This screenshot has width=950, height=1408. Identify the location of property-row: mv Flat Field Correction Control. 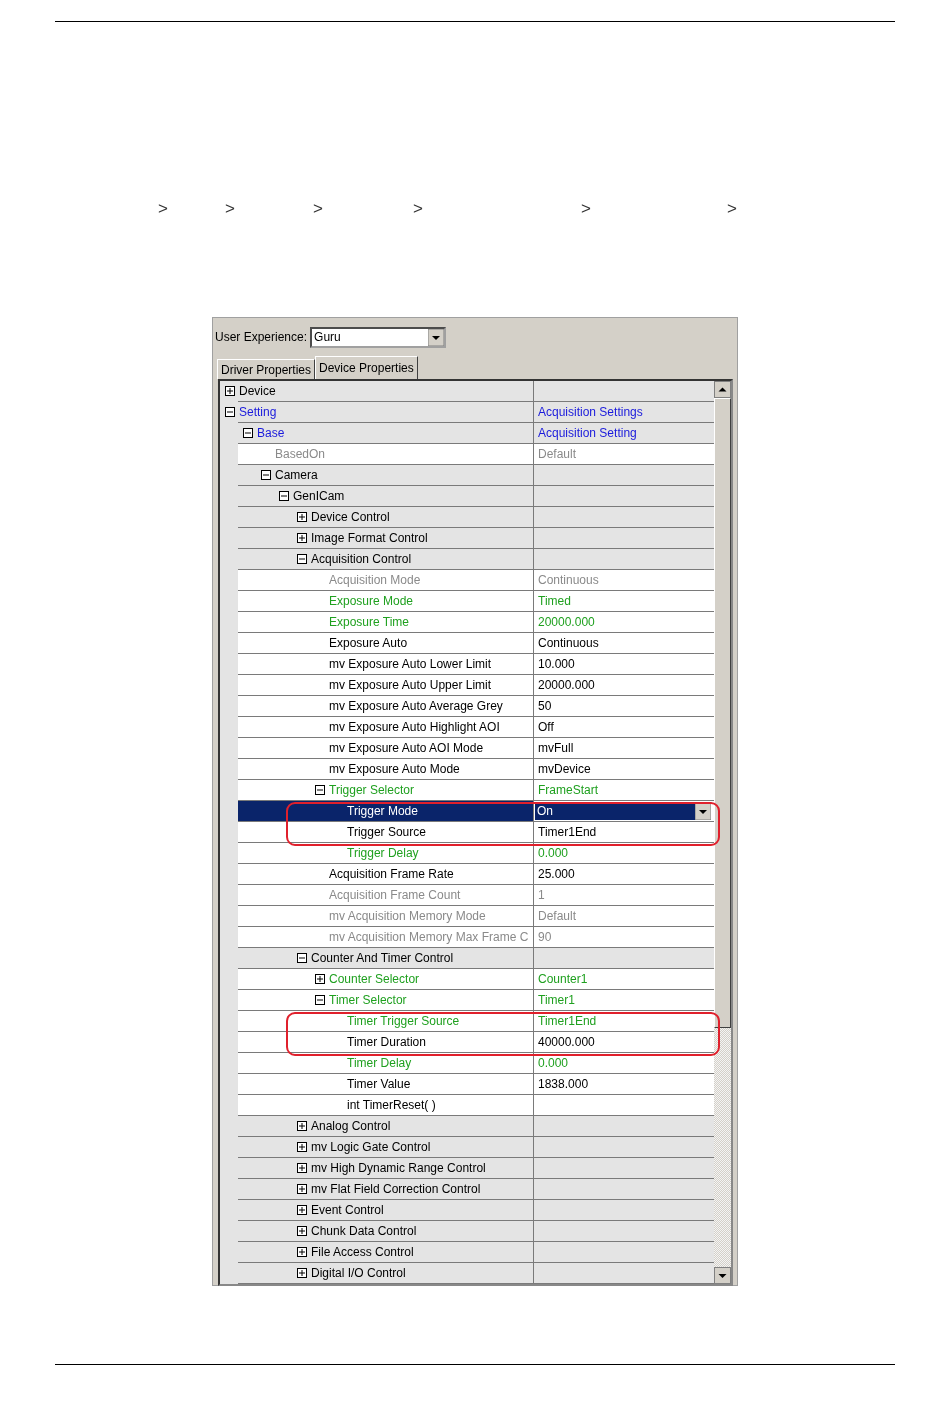
(467, 1189).